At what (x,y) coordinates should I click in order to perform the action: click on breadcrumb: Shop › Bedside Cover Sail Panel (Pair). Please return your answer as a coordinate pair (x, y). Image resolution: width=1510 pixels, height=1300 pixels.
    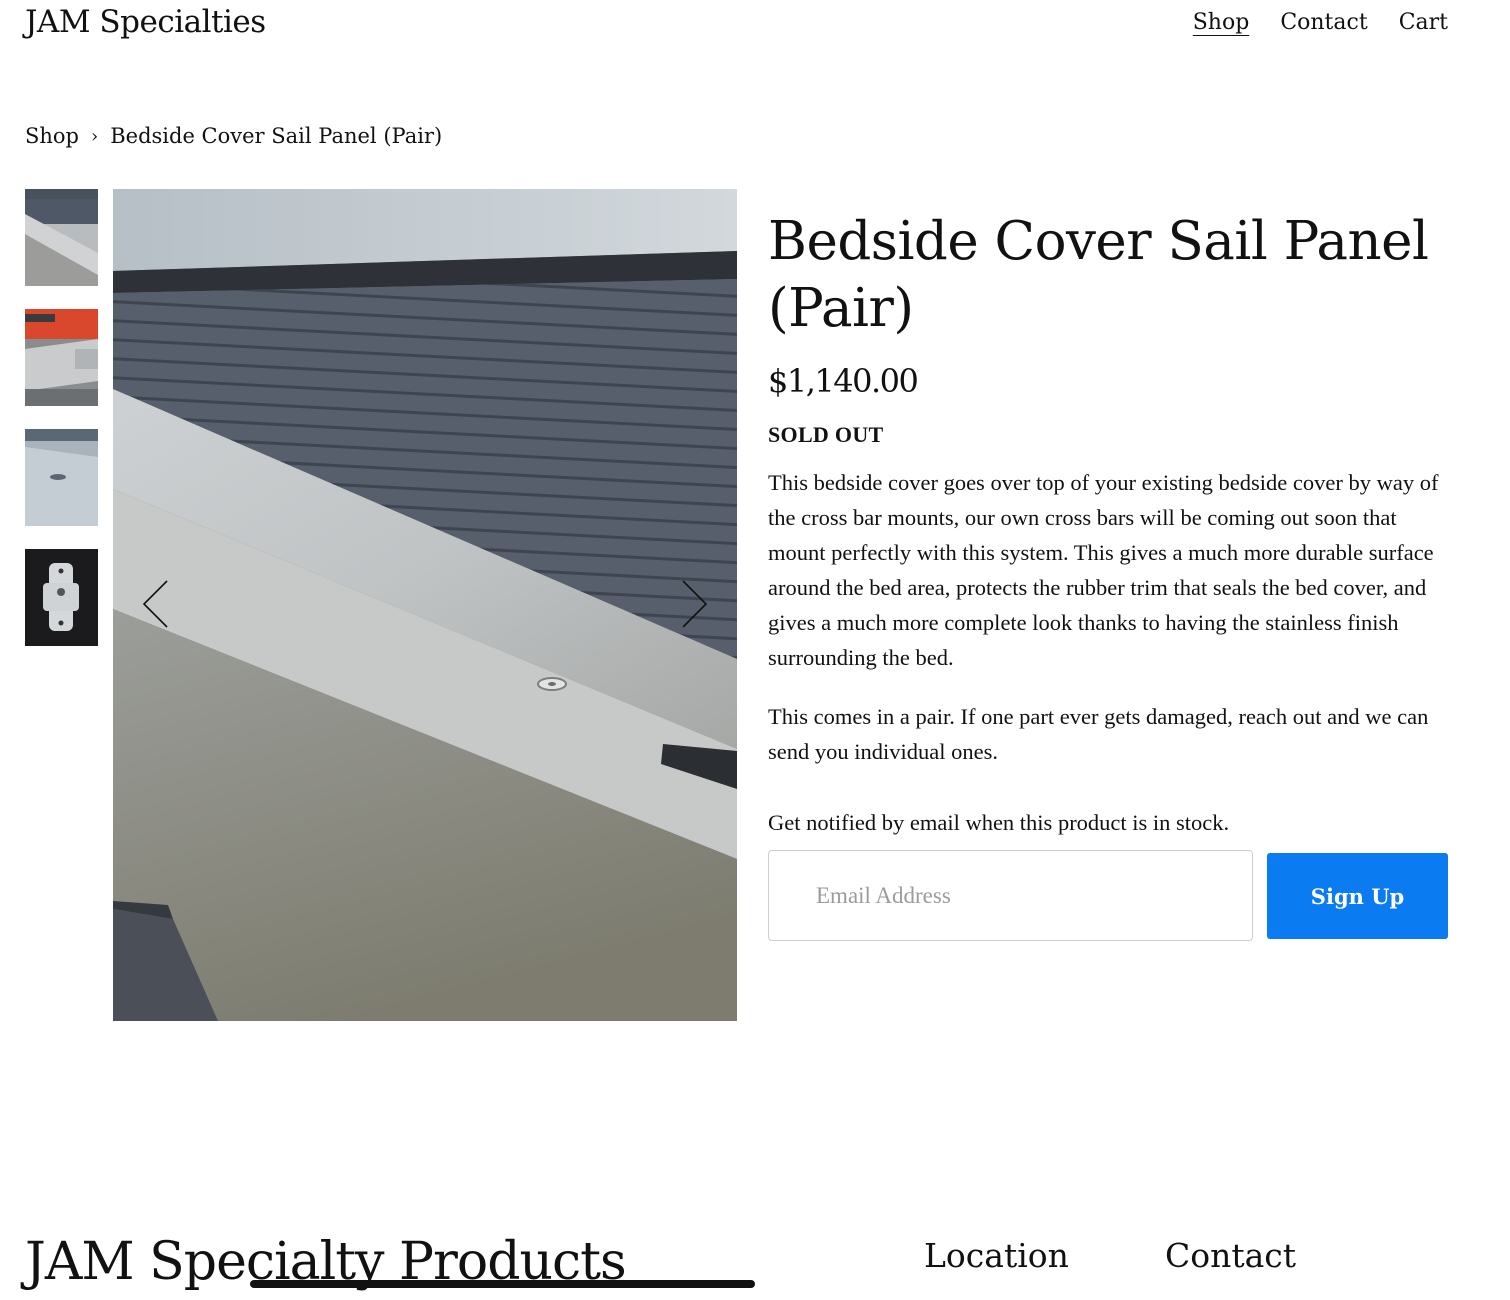
    Looking at the image, I should click on (233, 136).